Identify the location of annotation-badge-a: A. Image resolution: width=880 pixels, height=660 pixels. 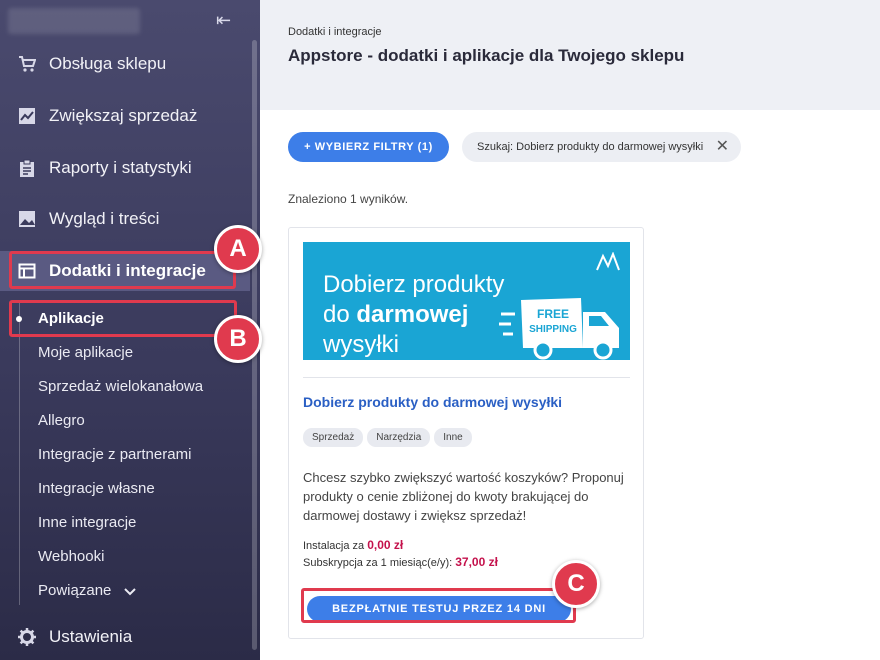
(238, 249).